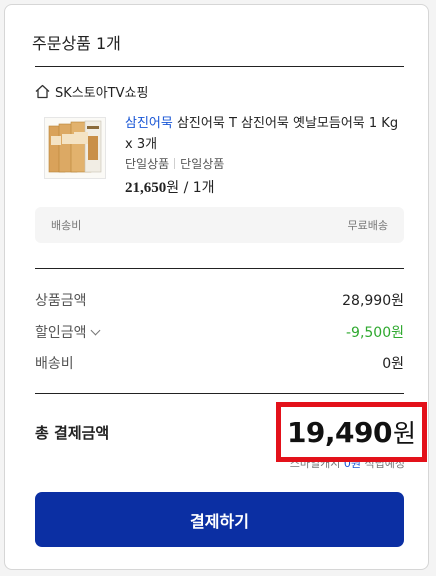 This screenshot has width=436, height=576. I want to click on option-label: 단일상품, so click(147, 164).